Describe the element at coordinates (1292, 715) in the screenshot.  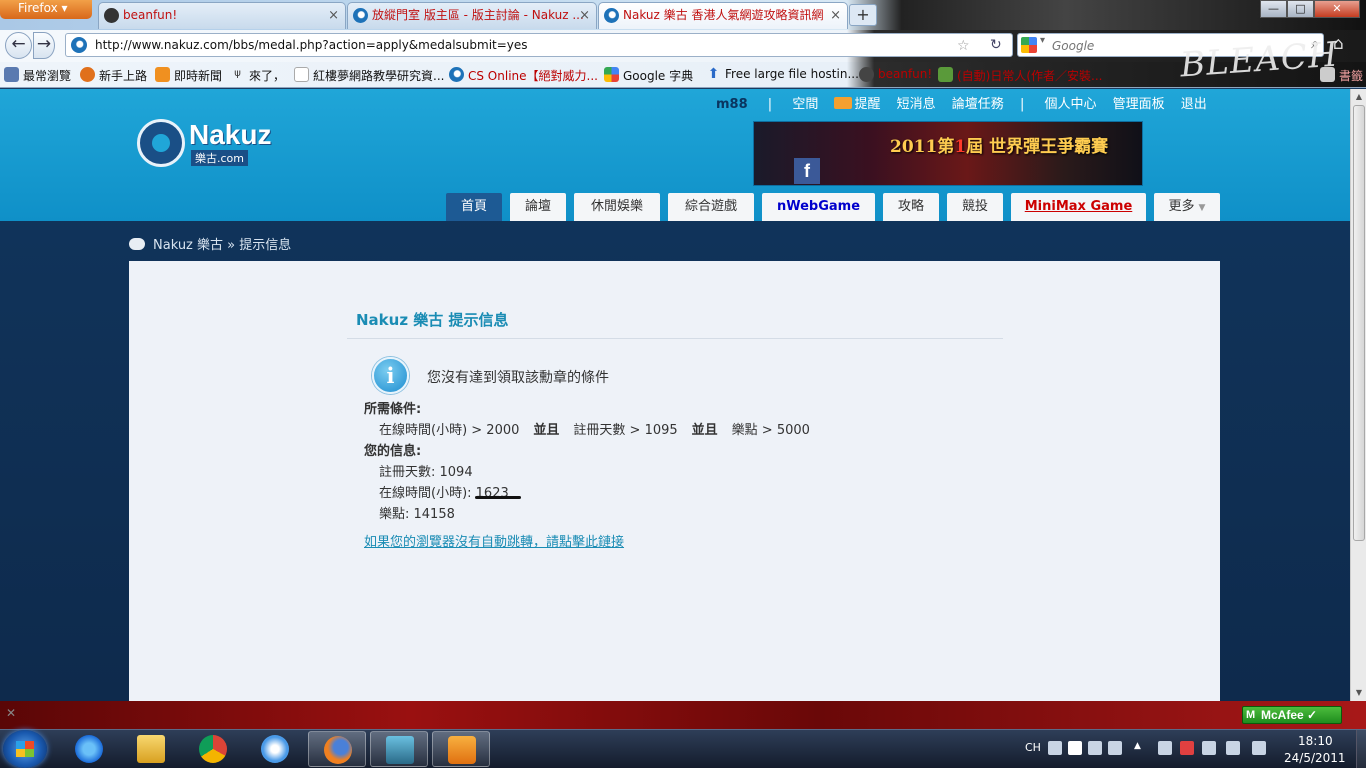
I see `mcafee-badge: McAfee ✓` at that location.